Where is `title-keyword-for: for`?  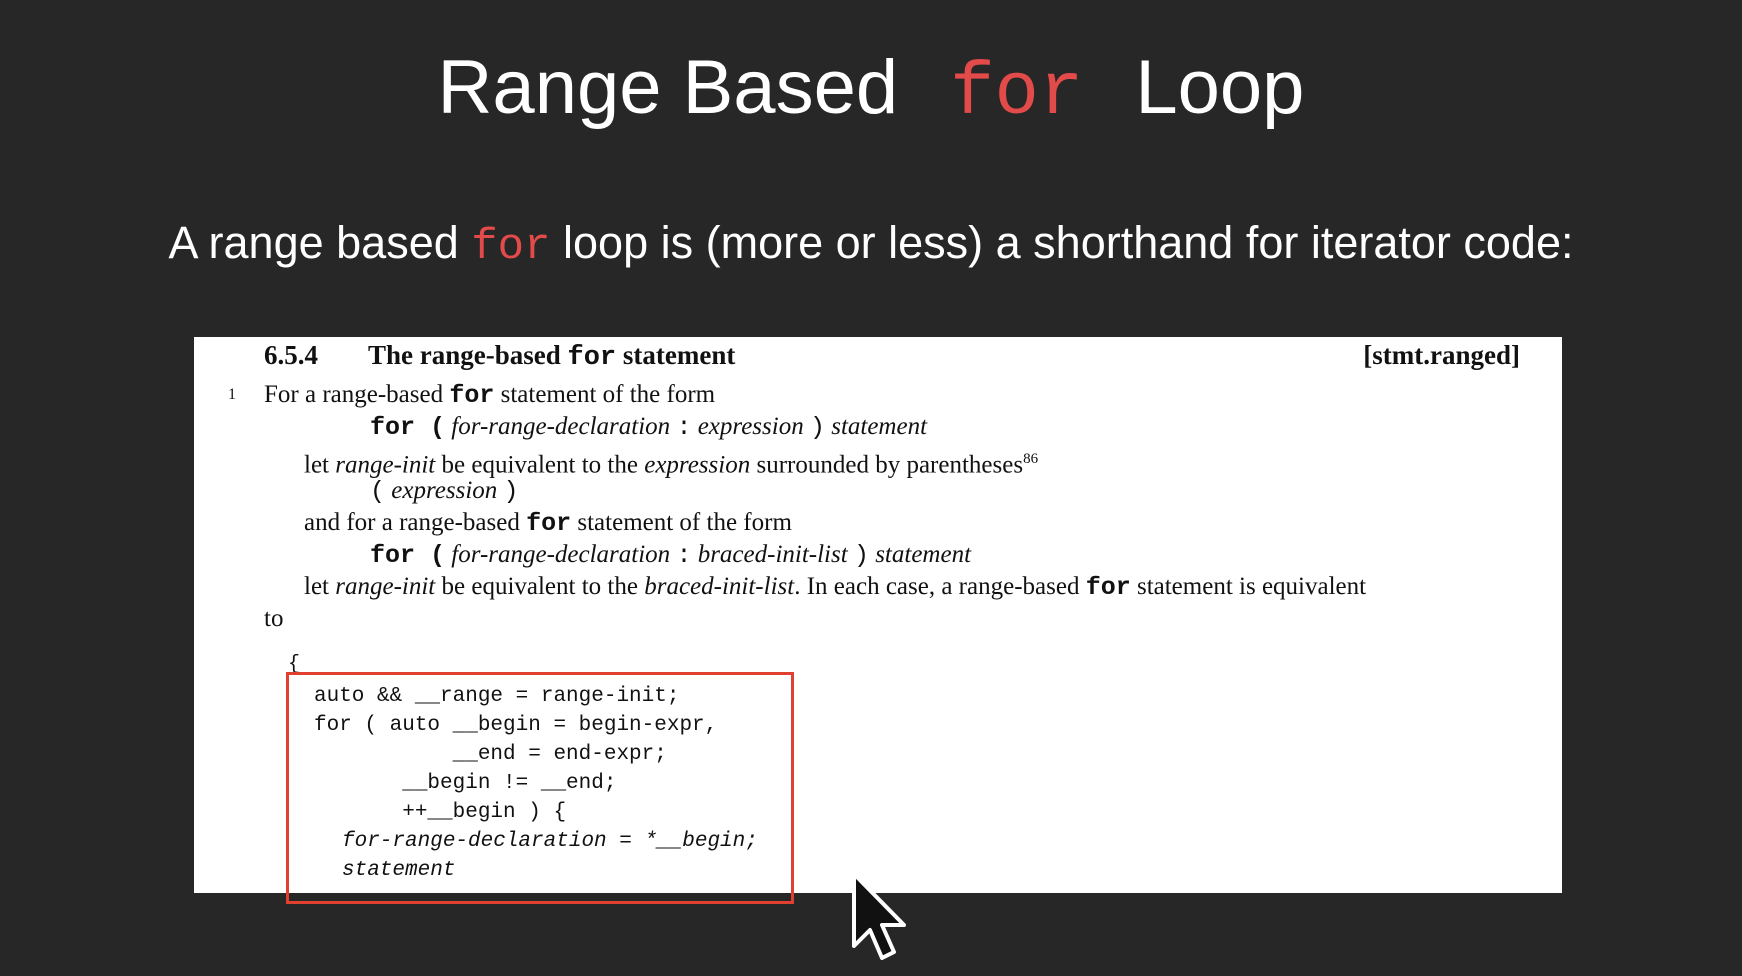 title-keyword-for: for is located at coordinates (1017, 94).